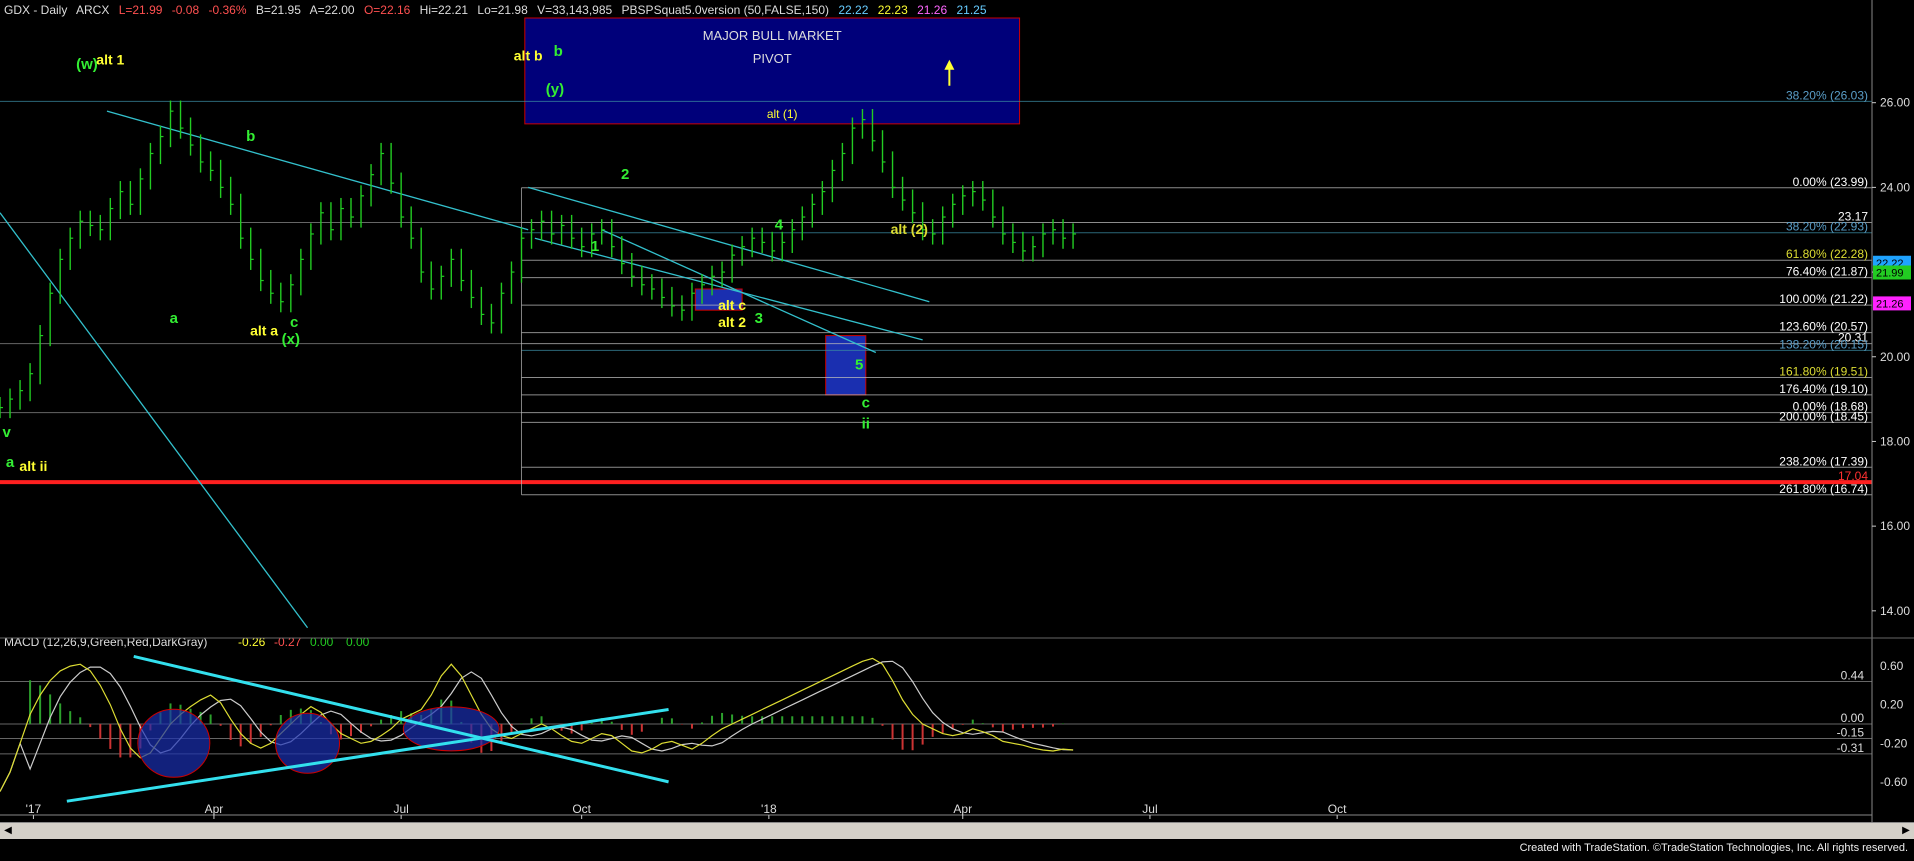 The height and width of the screenshot is (861, 1914). What do you see at coordinates (971, 10) in the screenshot?
I see `header-study-v4: 21.25` at bounding box center [971, 10].